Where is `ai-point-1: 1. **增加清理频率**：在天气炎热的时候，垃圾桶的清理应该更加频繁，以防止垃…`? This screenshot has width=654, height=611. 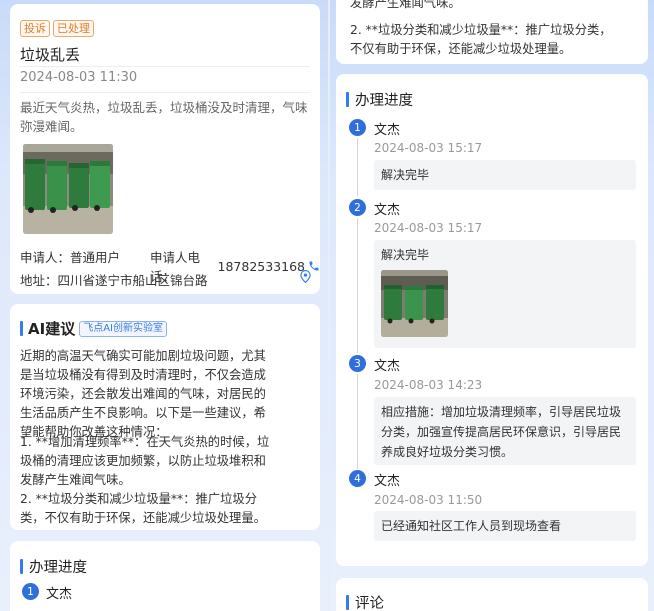
ai-point-1: 1. **增加清理频率**：在天气炎热的时候，垃圾桶的清理应该更加频繁，以防止垃… is located at coordinates (145, 461).